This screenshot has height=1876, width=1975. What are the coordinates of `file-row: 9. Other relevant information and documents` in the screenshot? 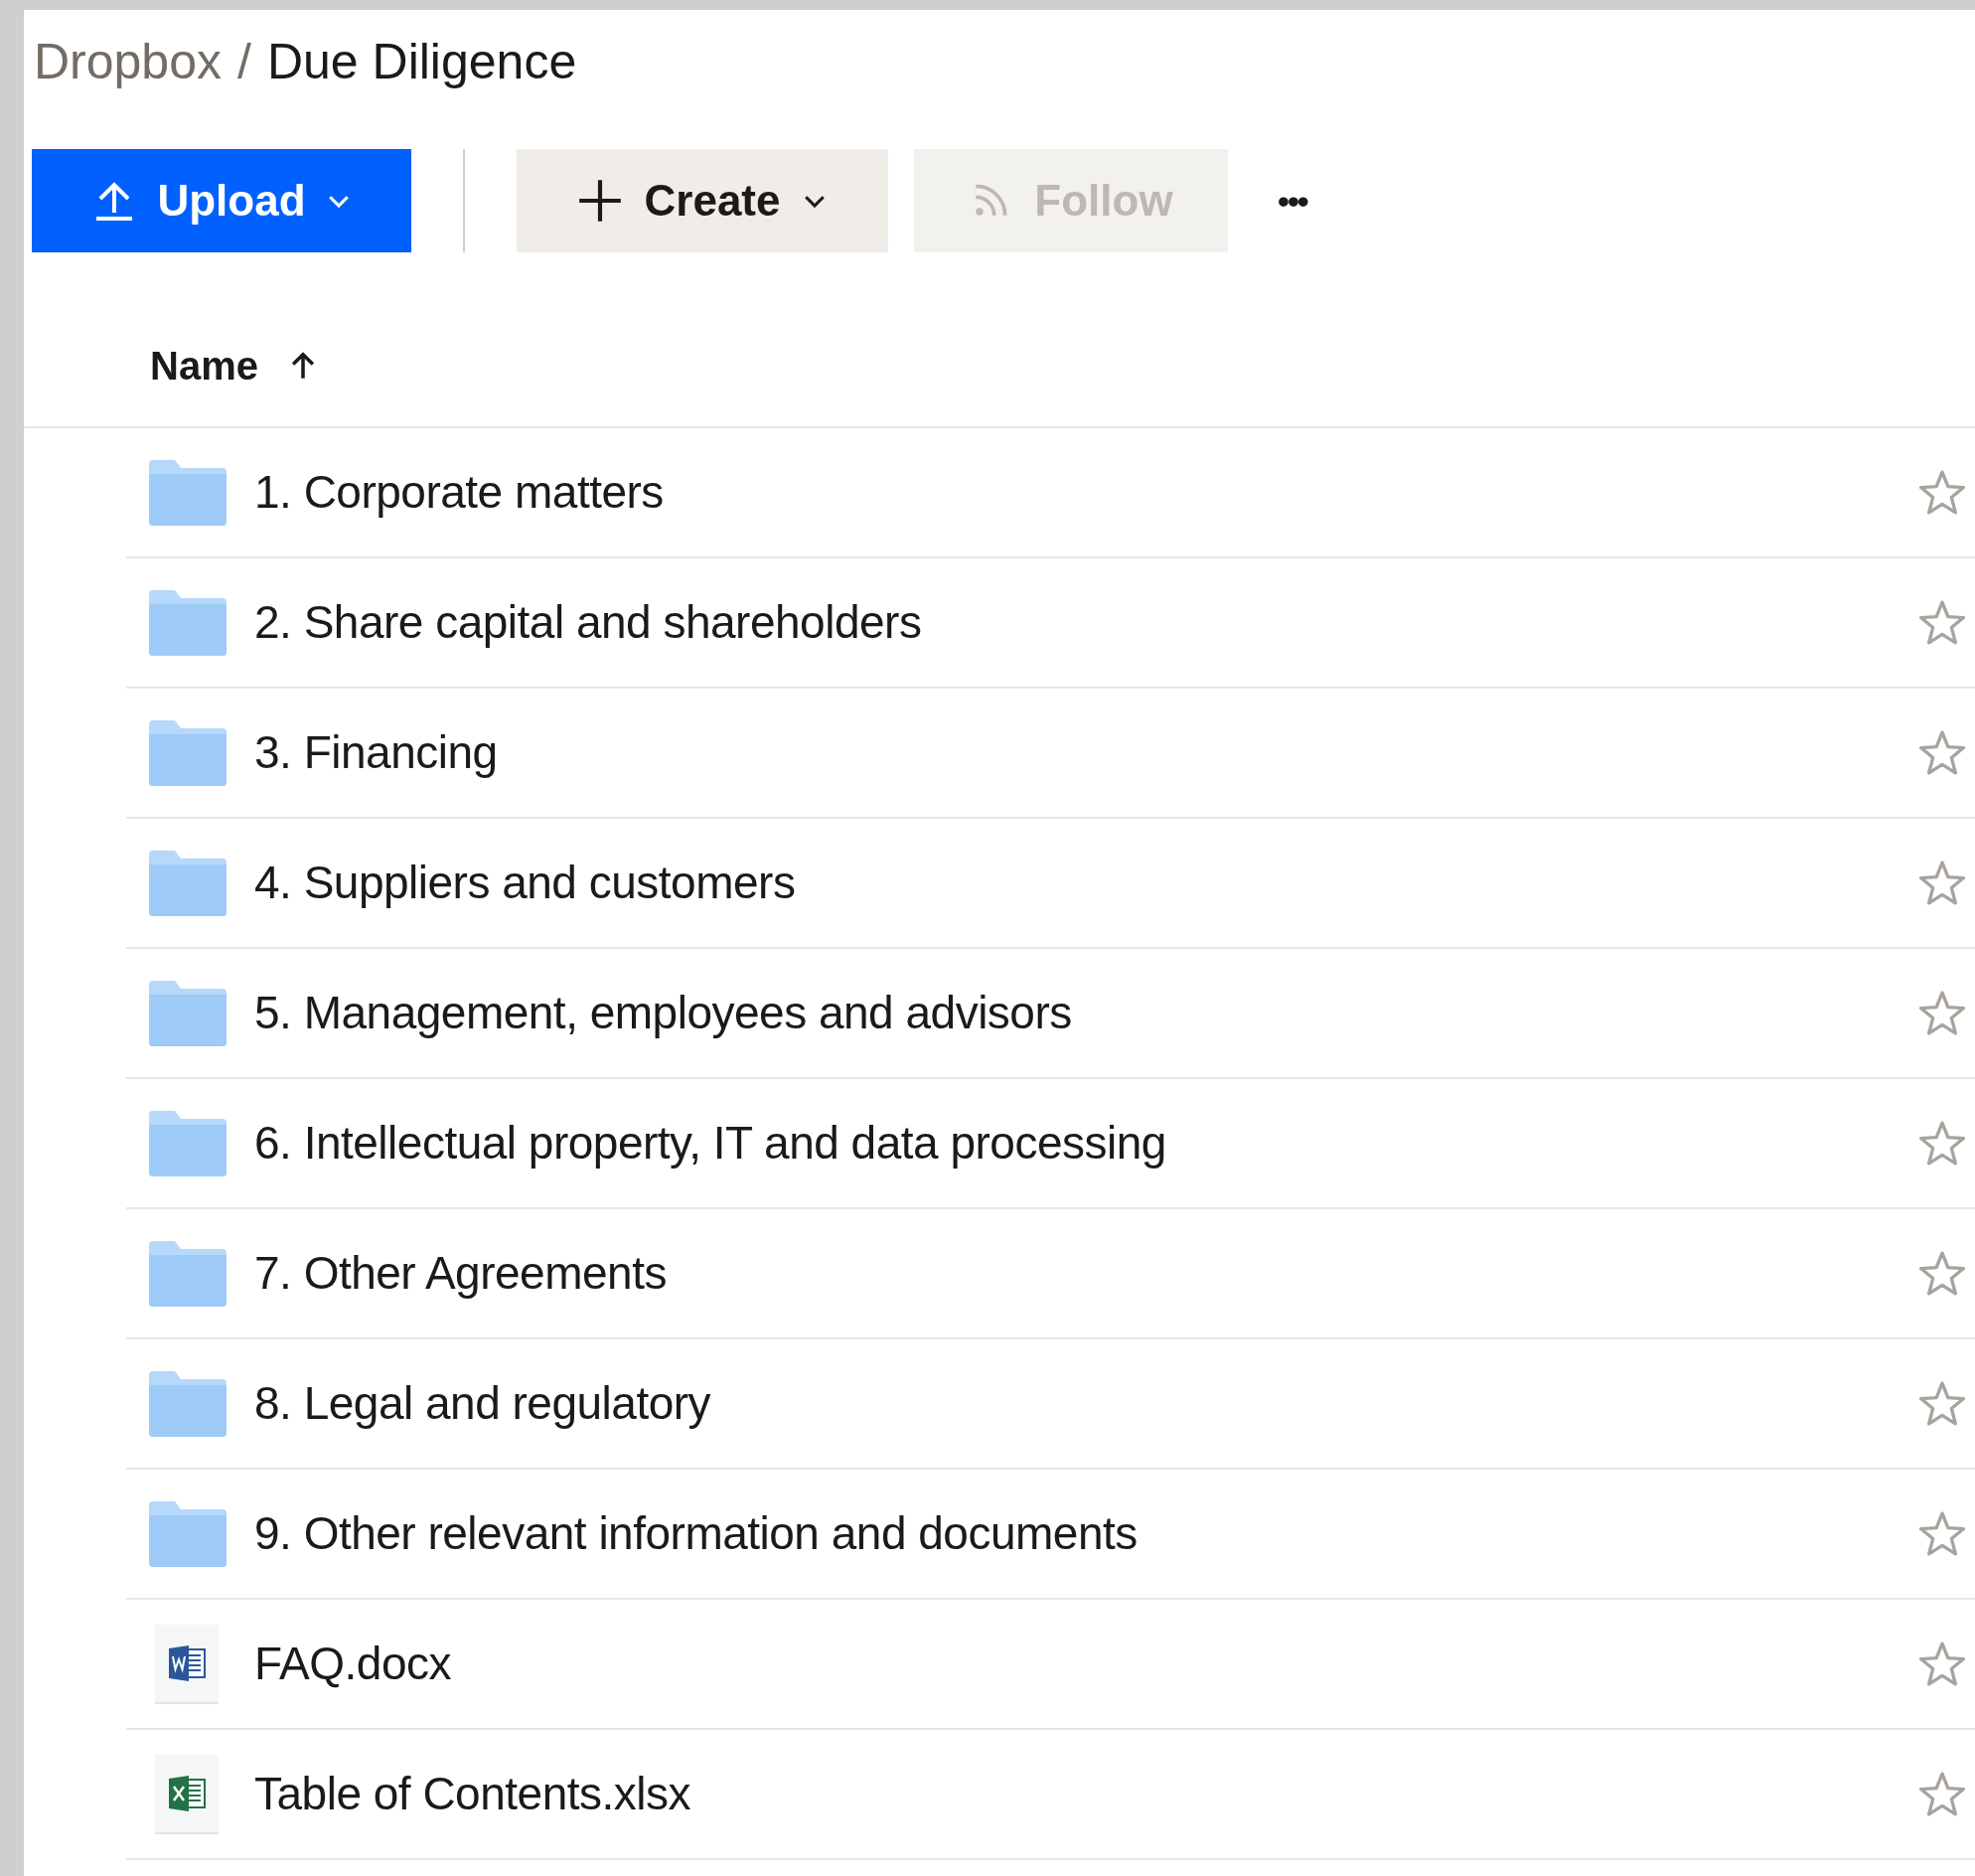 It's located at (1050, 1535).